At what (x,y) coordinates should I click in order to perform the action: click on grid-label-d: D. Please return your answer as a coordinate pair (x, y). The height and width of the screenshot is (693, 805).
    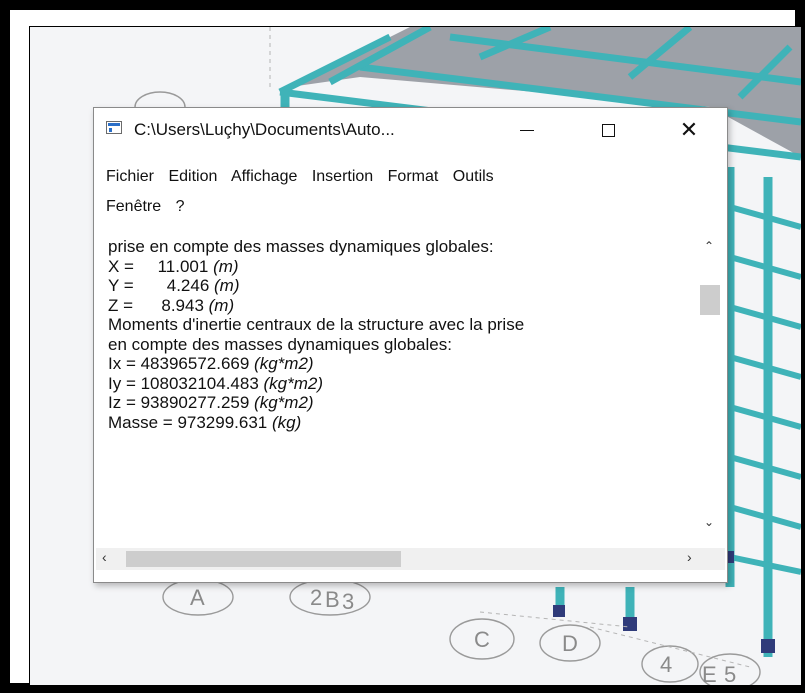
    Looking at the image, I should click on (570, 643).